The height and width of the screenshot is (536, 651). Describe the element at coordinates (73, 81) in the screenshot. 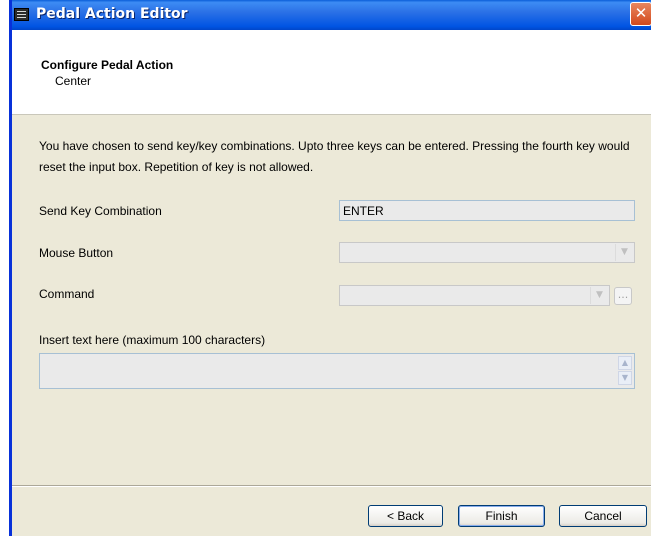

I see `header-subtitle: Center` at that location.